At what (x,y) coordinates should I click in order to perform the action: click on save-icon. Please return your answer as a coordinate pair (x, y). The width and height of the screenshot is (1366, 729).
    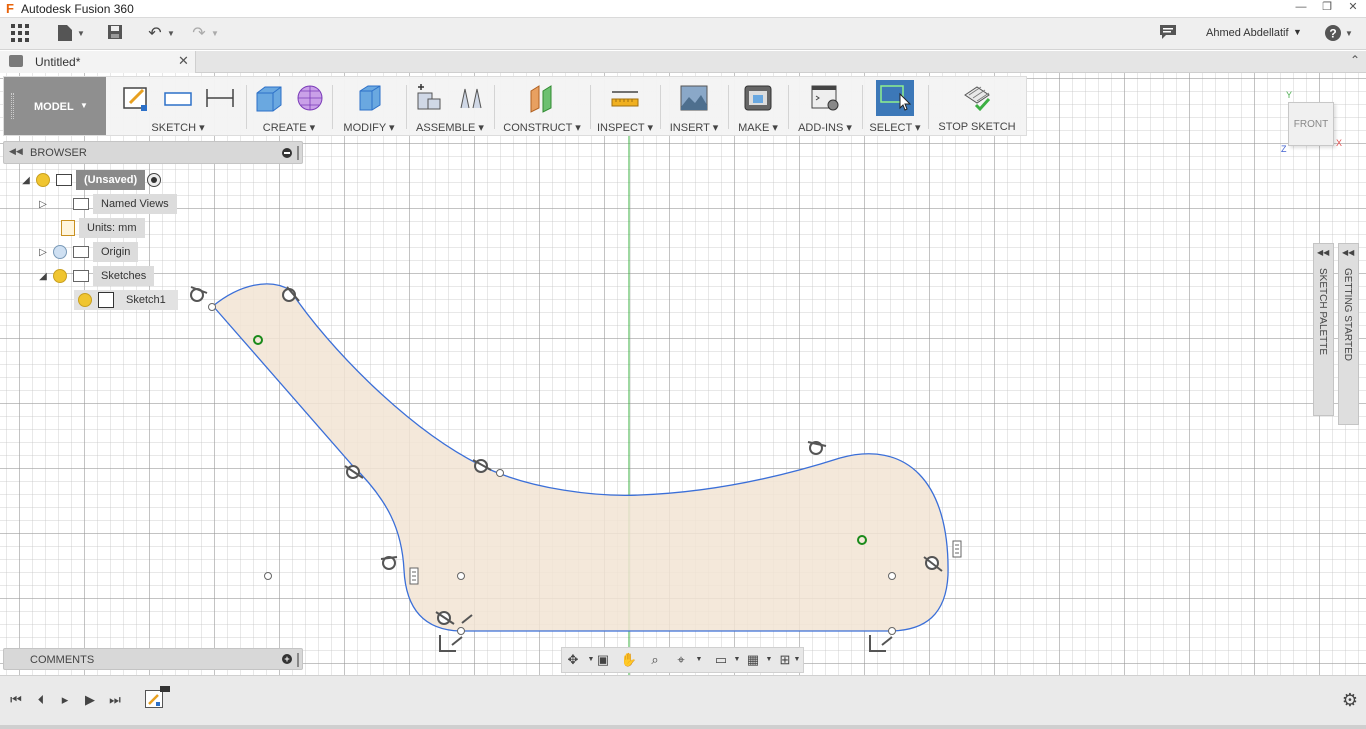
    Looking at the image, I should click on (115, 34).